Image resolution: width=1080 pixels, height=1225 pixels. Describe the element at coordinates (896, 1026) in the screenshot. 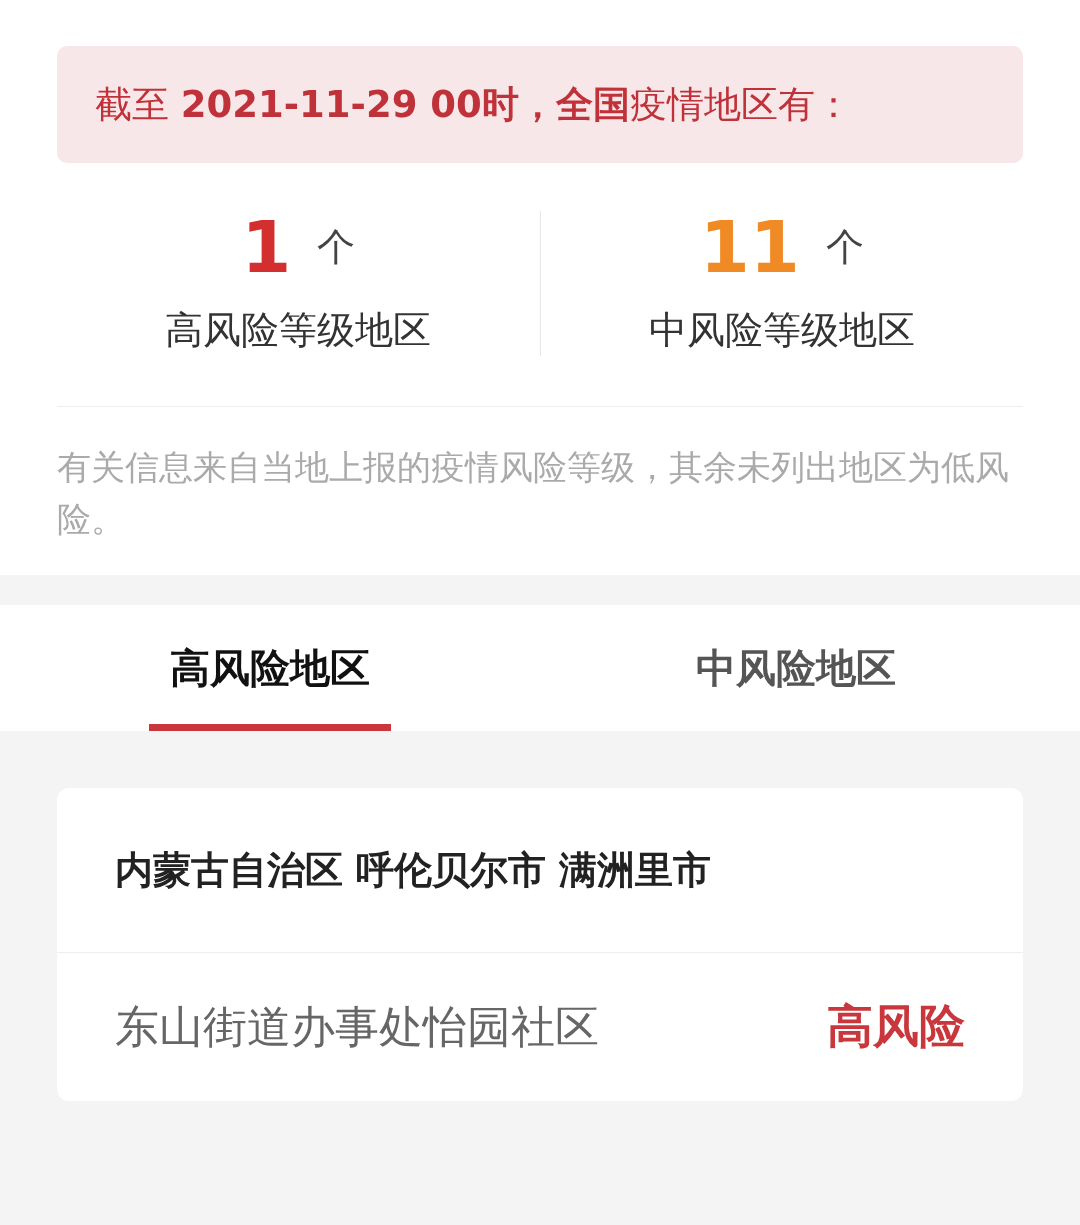

I see `risk-level: 高风险` at that location.